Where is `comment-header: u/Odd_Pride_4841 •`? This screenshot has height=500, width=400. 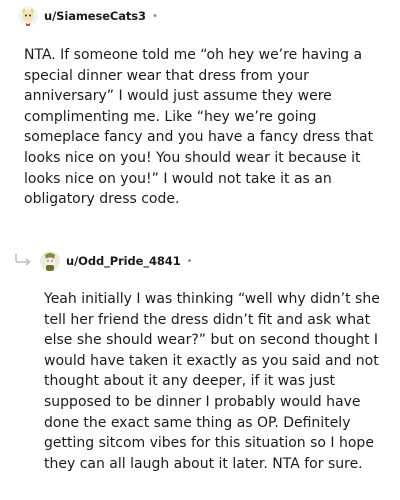
comment-header: u/Odd_Pride_4841 • is located at coordinates (116, 261).